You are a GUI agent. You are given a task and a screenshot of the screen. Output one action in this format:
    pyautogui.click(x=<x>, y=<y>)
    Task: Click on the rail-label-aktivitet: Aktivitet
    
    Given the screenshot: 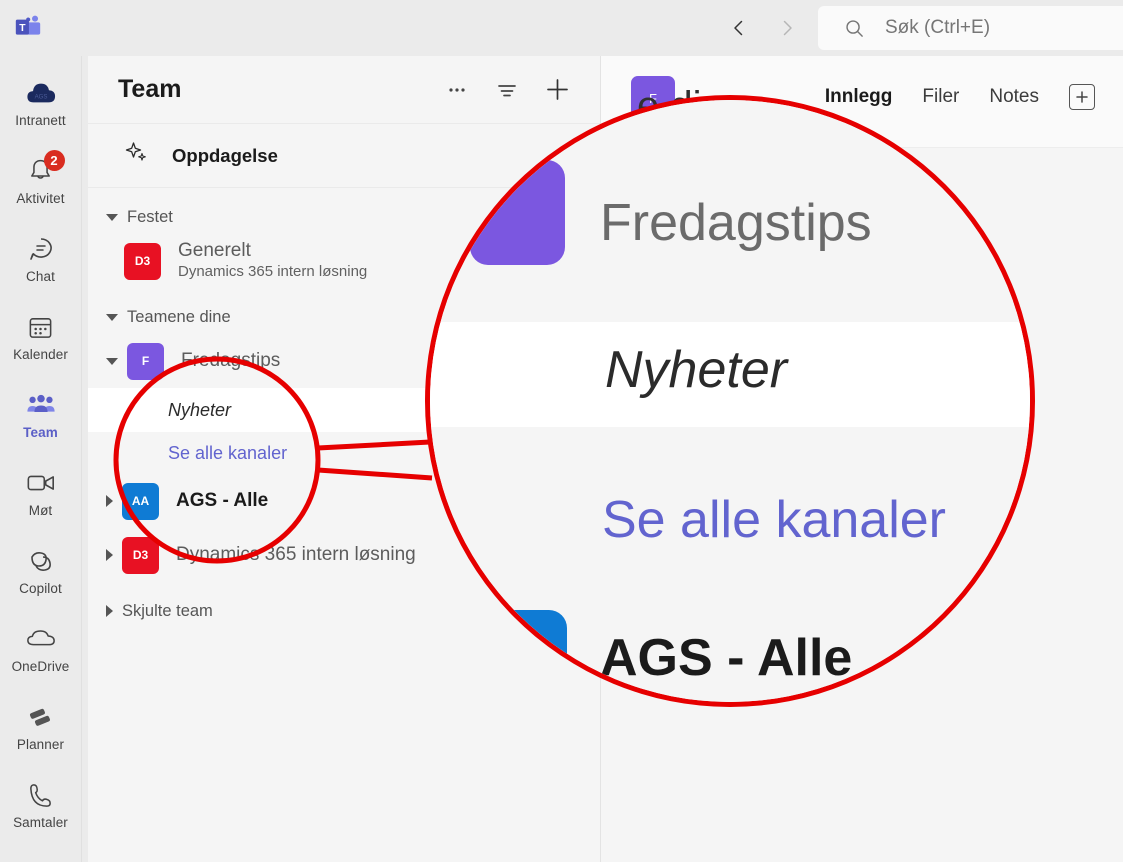 What is the action you would take?
    pyautogui.click(x=40, y=198)
    